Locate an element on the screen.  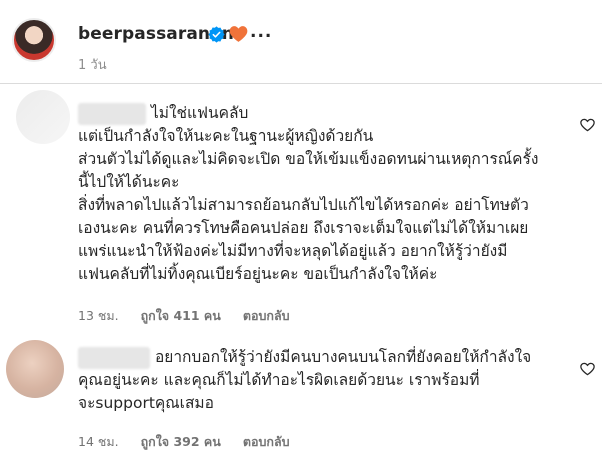
comment-line: ไม่ใช่แฟนคลับ is located at coordinates (199, 113).